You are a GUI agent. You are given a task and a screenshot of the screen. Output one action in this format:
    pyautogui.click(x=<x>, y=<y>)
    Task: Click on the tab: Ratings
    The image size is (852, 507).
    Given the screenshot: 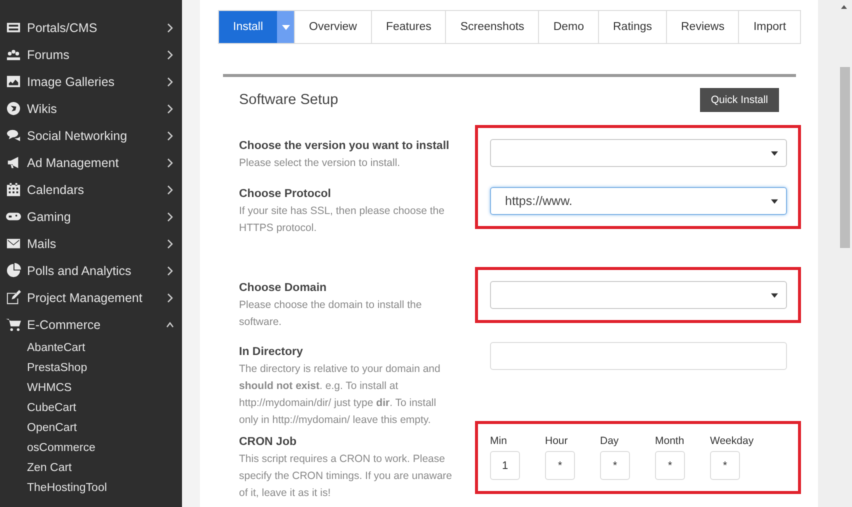 What is the action you would take?
    pyautogui.click(x=632, y=27)
    